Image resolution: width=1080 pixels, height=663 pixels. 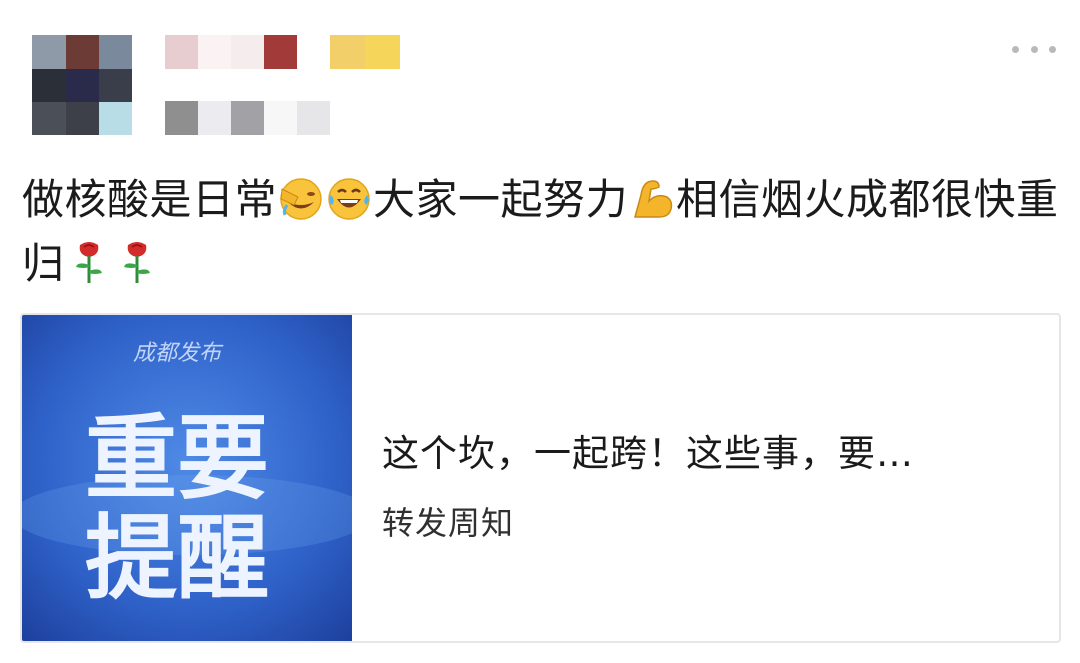 I want to click on article-subtitle: 转发周知, so click(x=448, y=523).